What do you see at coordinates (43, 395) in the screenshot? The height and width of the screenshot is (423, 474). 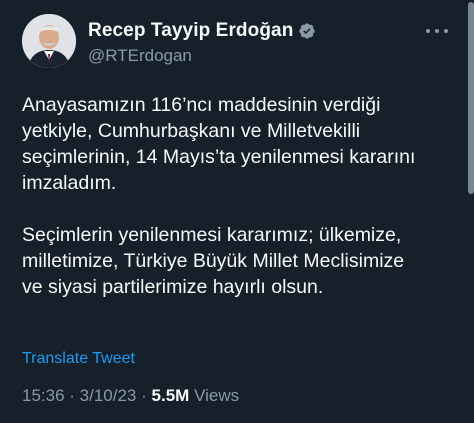 I see `tweet-time: 15:36` at bounding box center [43, 395].